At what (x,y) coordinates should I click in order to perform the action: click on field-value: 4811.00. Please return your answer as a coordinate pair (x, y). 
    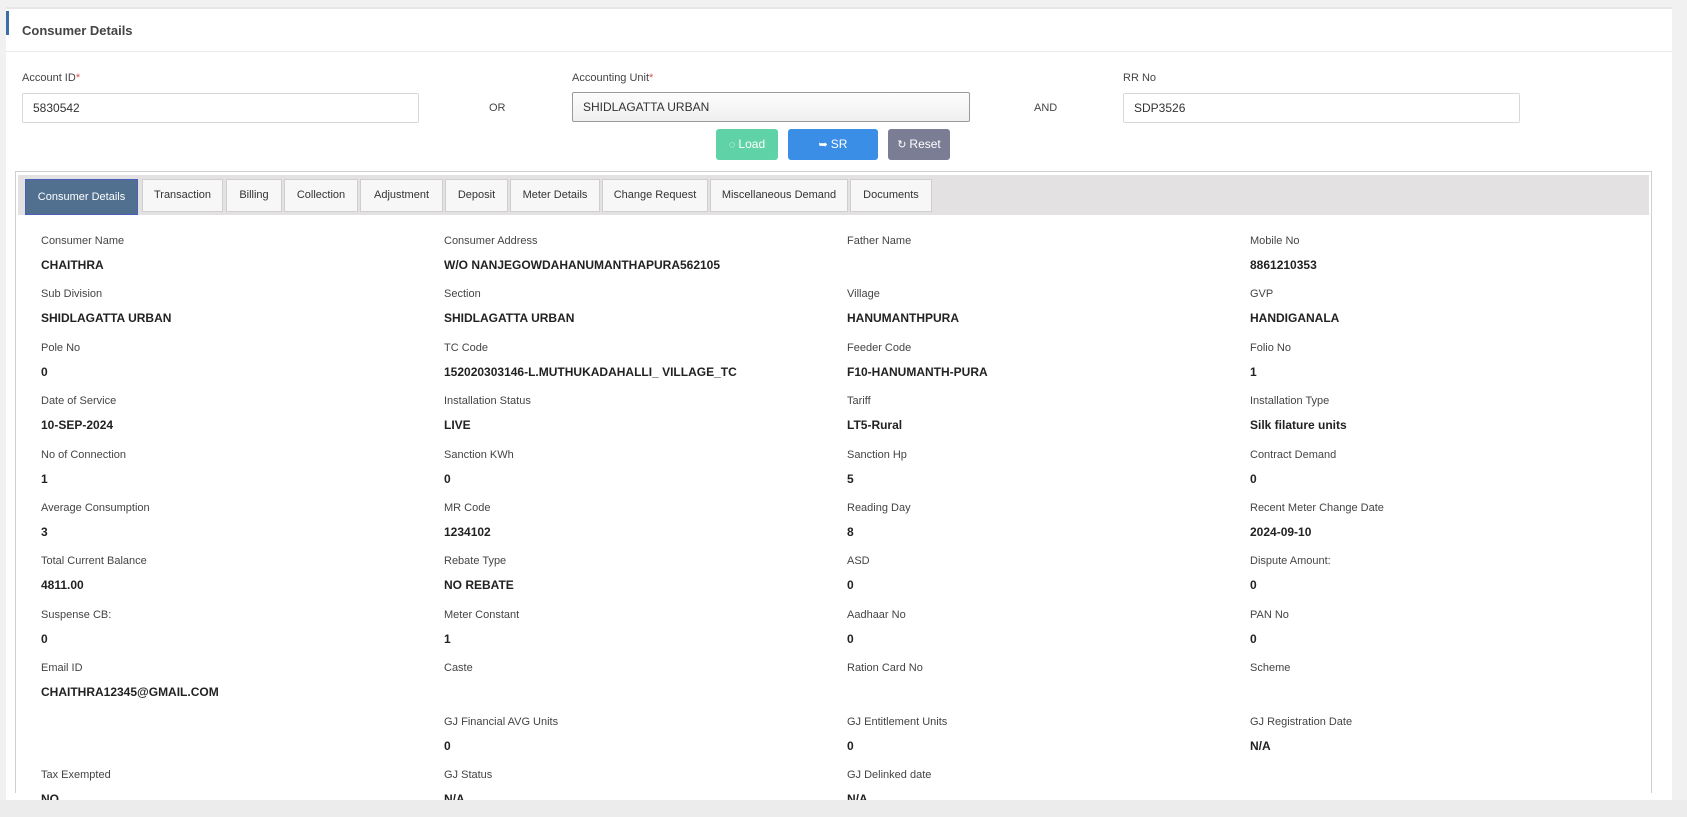
    Looking at the image, I should click on (62, 585).